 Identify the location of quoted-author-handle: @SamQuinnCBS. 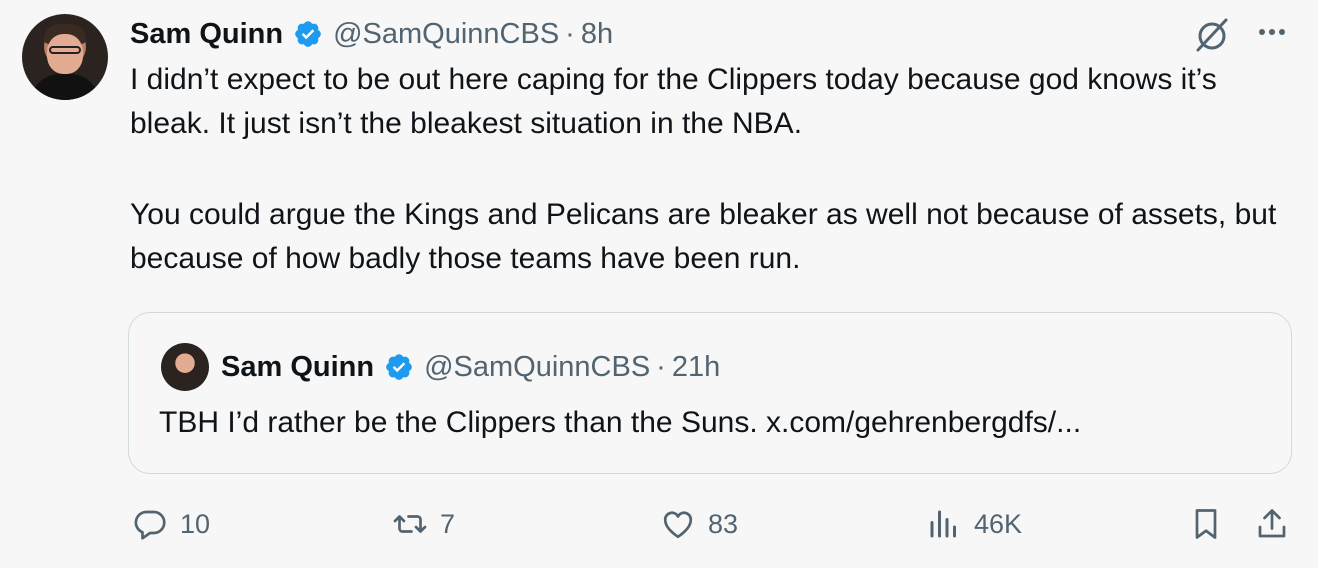
(537, 366).